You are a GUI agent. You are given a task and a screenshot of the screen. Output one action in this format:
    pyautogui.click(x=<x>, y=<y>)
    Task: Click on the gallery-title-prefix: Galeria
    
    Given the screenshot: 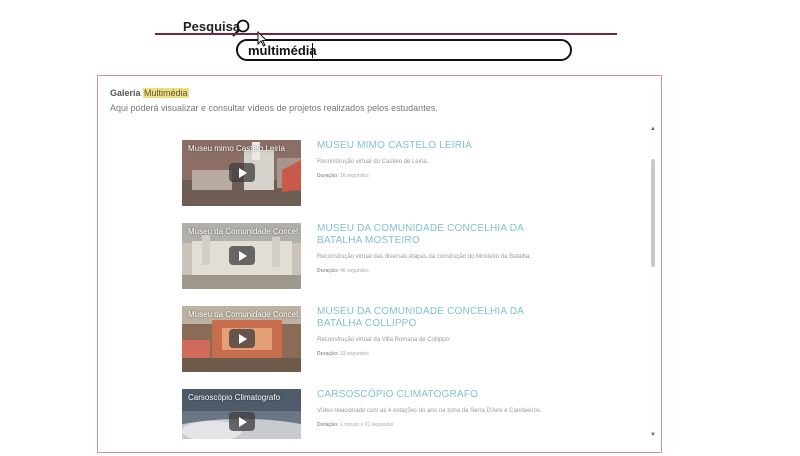 What is the action you would take?
    pyautogui.click(x=125, y=93)
    